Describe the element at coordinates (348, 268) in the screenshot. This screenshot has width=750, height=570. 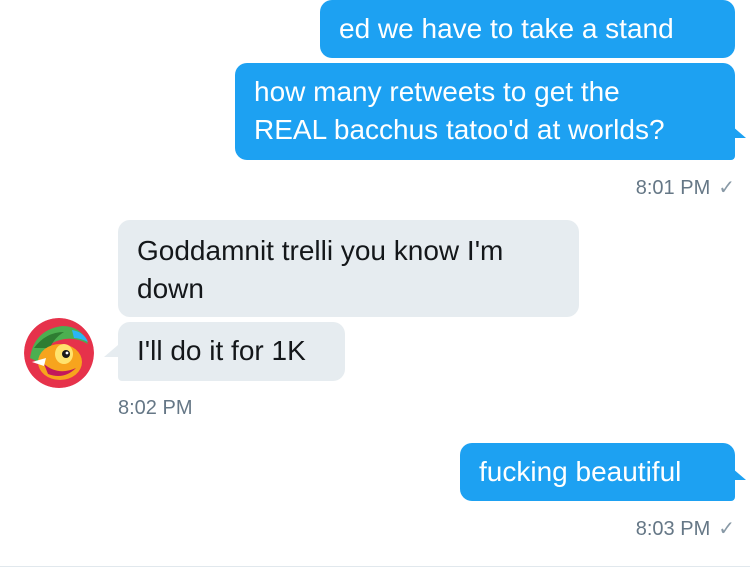
I see `incoming-message: Goddamnit trelli you know I'm down` at that location.